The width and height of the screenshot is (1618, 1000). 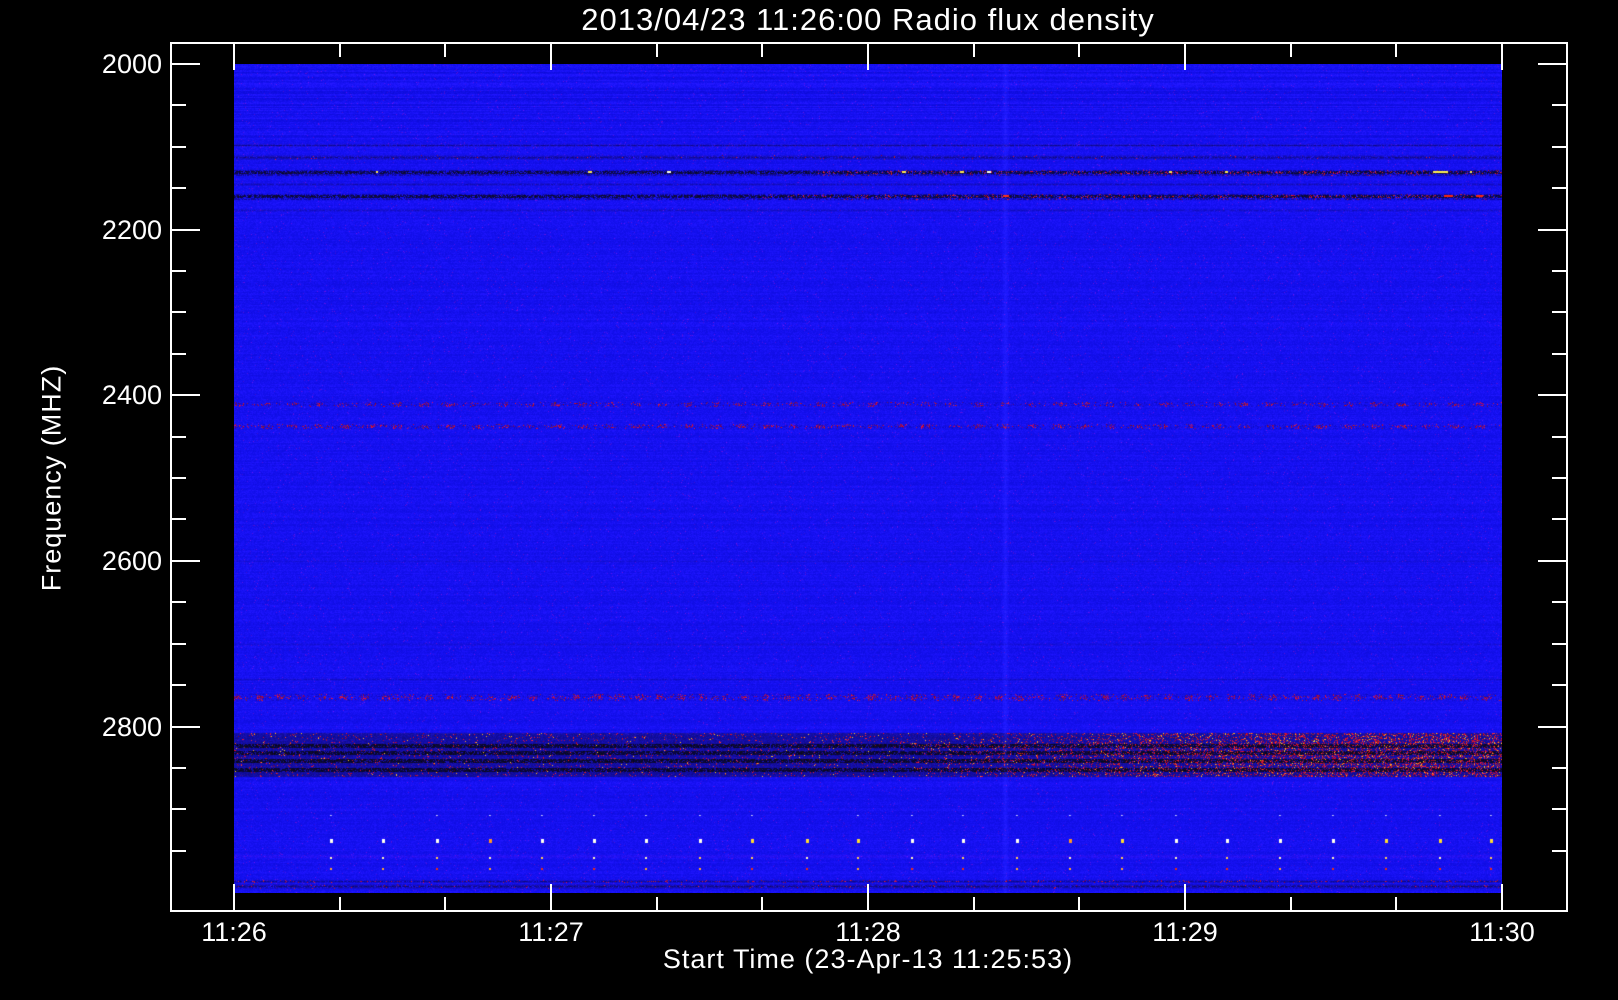 I want to click on y-tick-label: 2800, so click(x=131, y=726).